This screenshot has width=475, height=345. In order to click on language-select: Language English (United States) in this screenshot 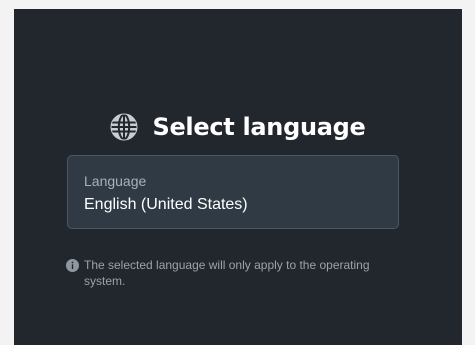, I will do `click(233, 192)`.